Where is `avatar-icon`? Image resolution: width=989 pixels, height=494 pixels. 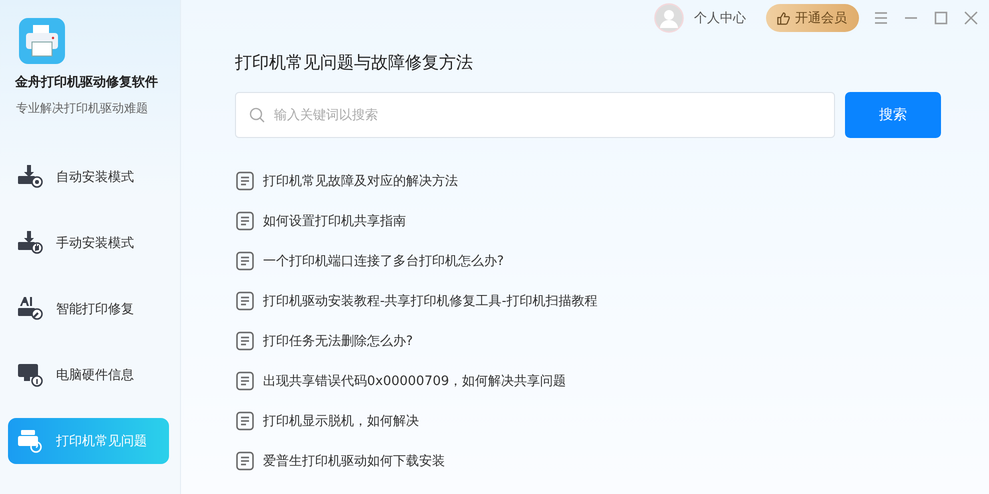
avatar-icon is located at coordinates (669, 18).